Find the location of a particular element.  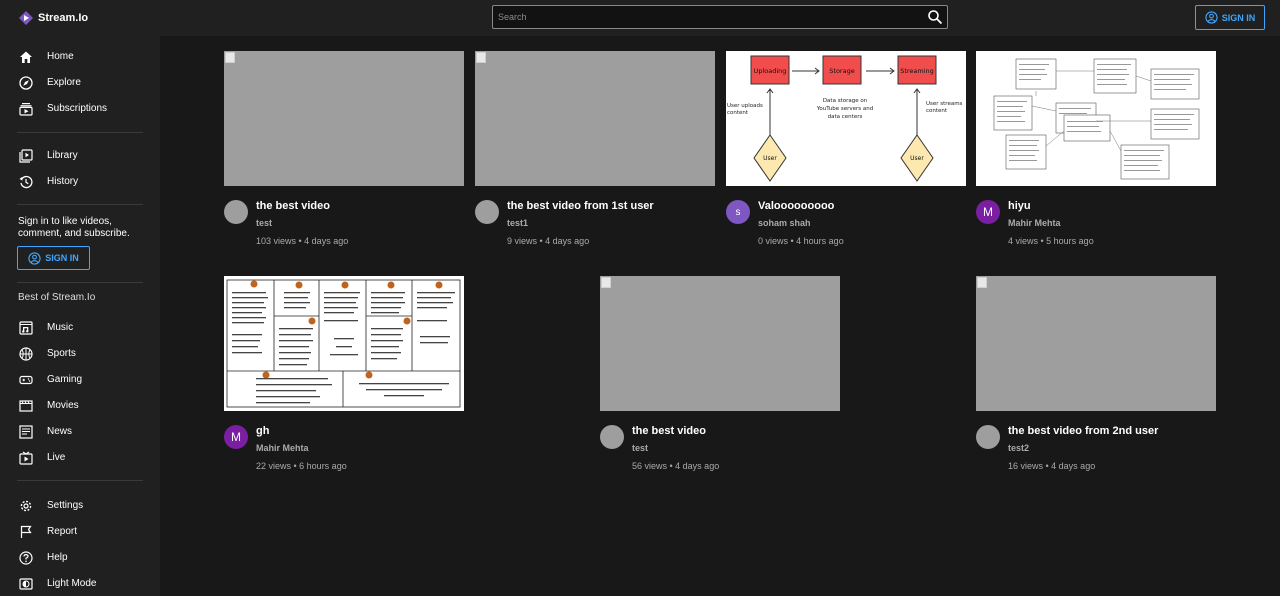

video-stats: 0 views • 4 hours ago is located at coordinates (801, 241).